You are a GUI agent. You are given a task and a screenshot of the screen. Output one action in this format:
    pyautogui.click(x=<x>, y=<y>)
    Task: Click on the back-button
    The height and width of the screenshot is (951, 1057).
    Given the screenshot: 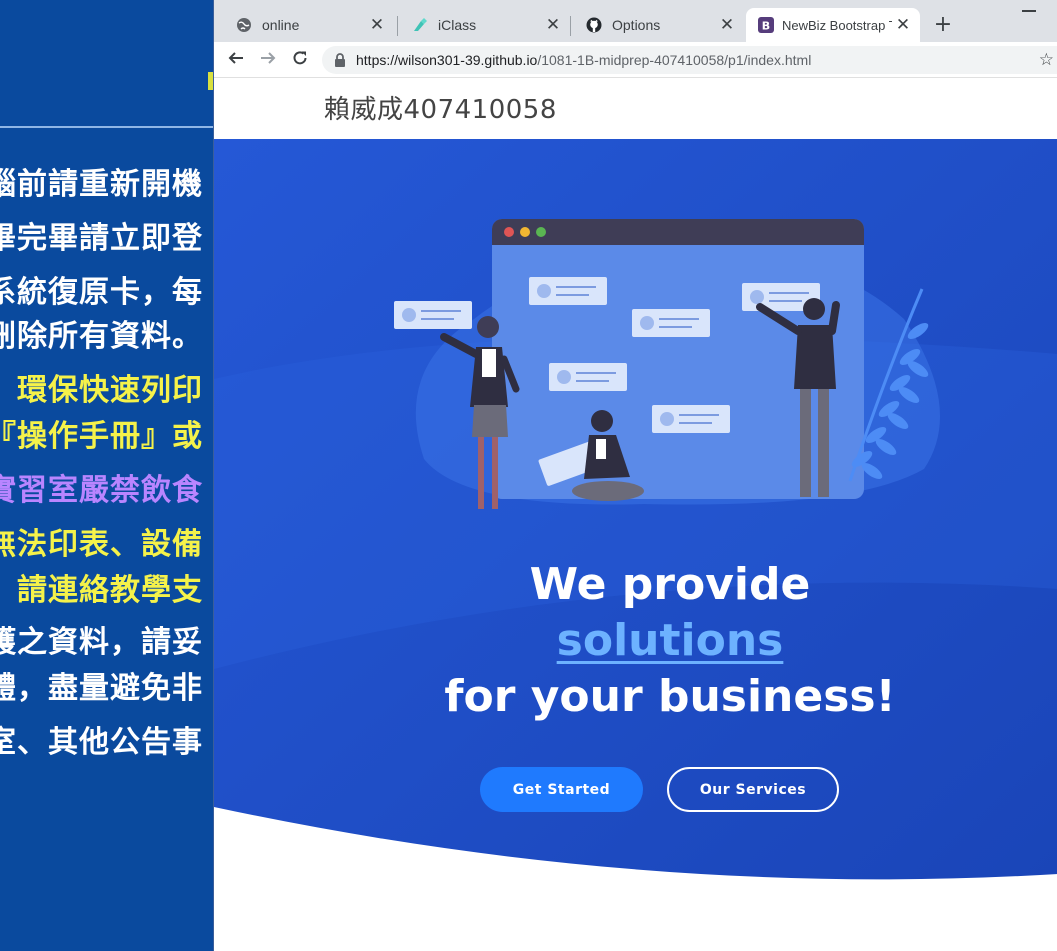 What is the action you would take?
    pyautogui.click(x=236, y=60)
    